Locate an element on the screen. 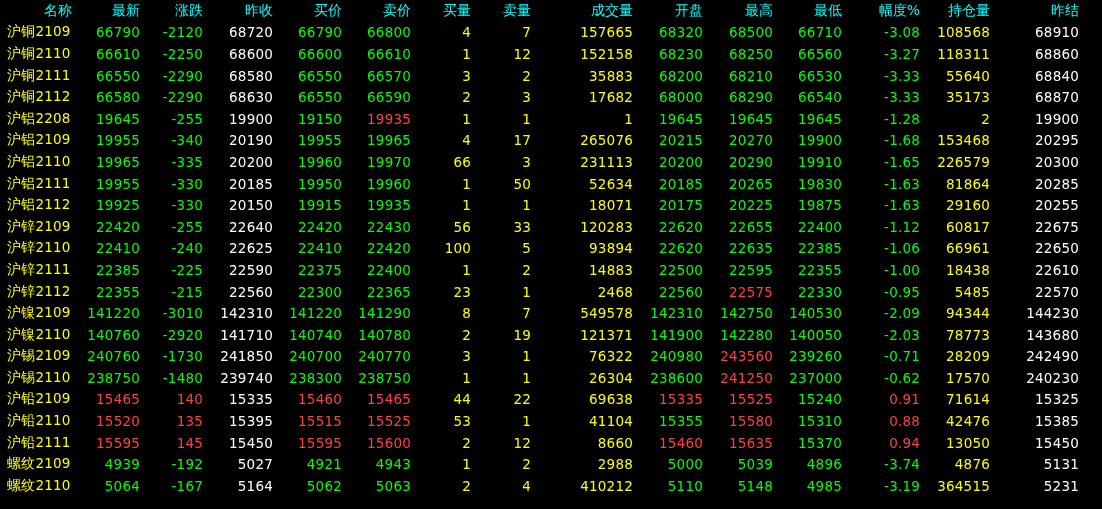  table-cell: -2.09 is located at coordinates (902, 313).